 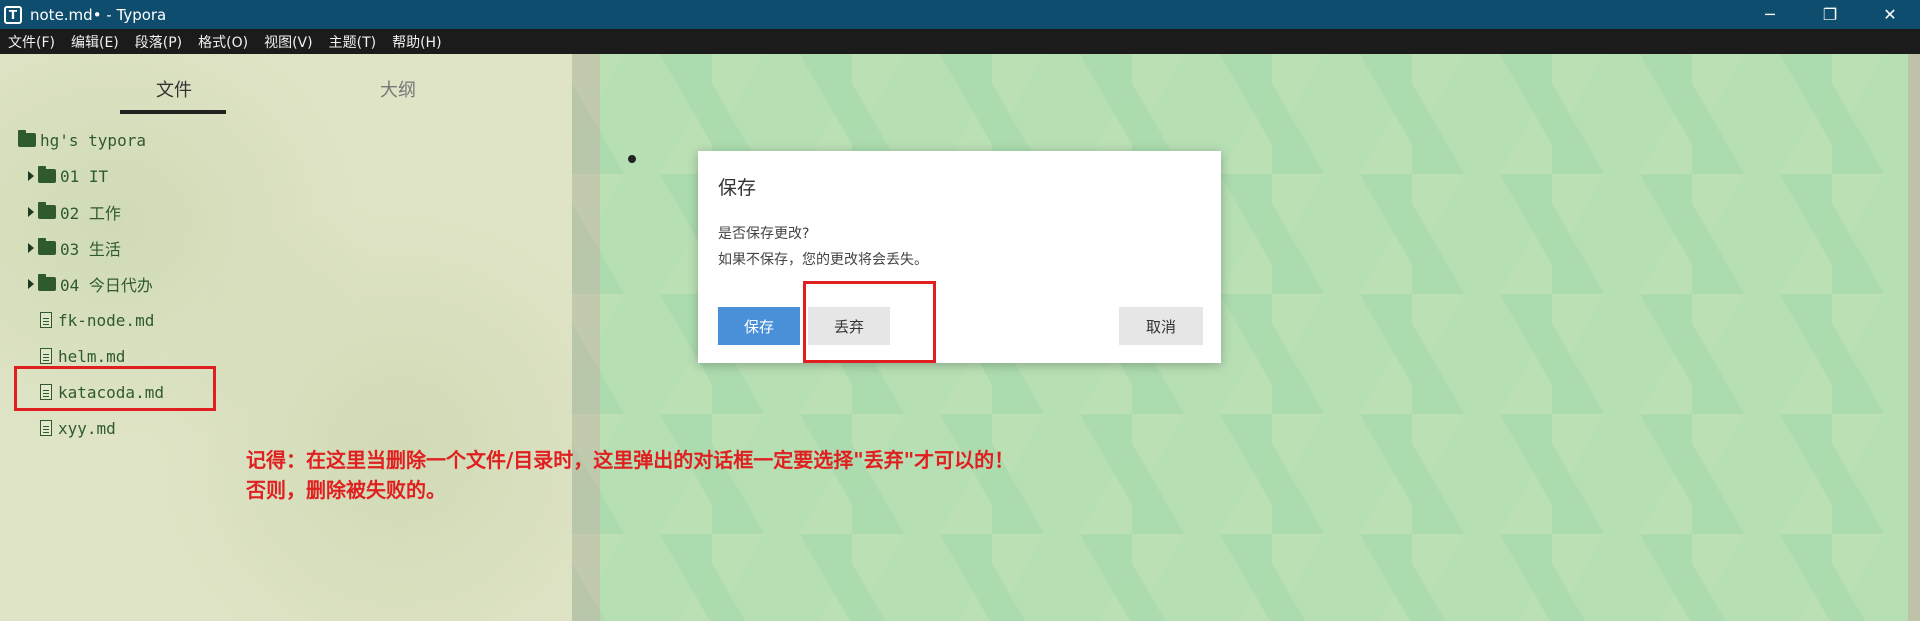 What do you see at coordinates (959, 257) in the screenshot?
I see `save-dialog: 保存 是否保存更改? 如果不保存，您的更改将会丢失。 保存 丢弃 取消` at bounding box center [959, 257].